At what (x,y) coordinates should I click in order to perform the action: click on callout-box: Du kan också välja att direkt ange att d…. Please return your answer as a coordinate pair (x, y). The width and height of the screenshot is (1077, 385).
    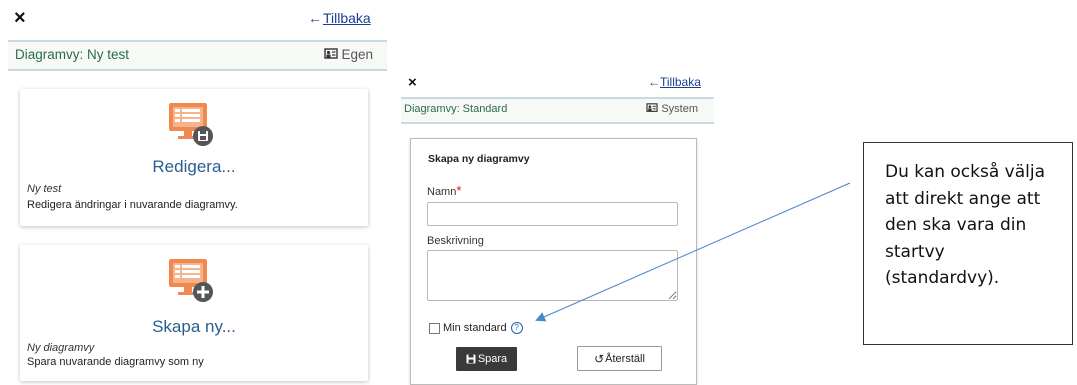
    Looking at the image, I should click on (968, 243).